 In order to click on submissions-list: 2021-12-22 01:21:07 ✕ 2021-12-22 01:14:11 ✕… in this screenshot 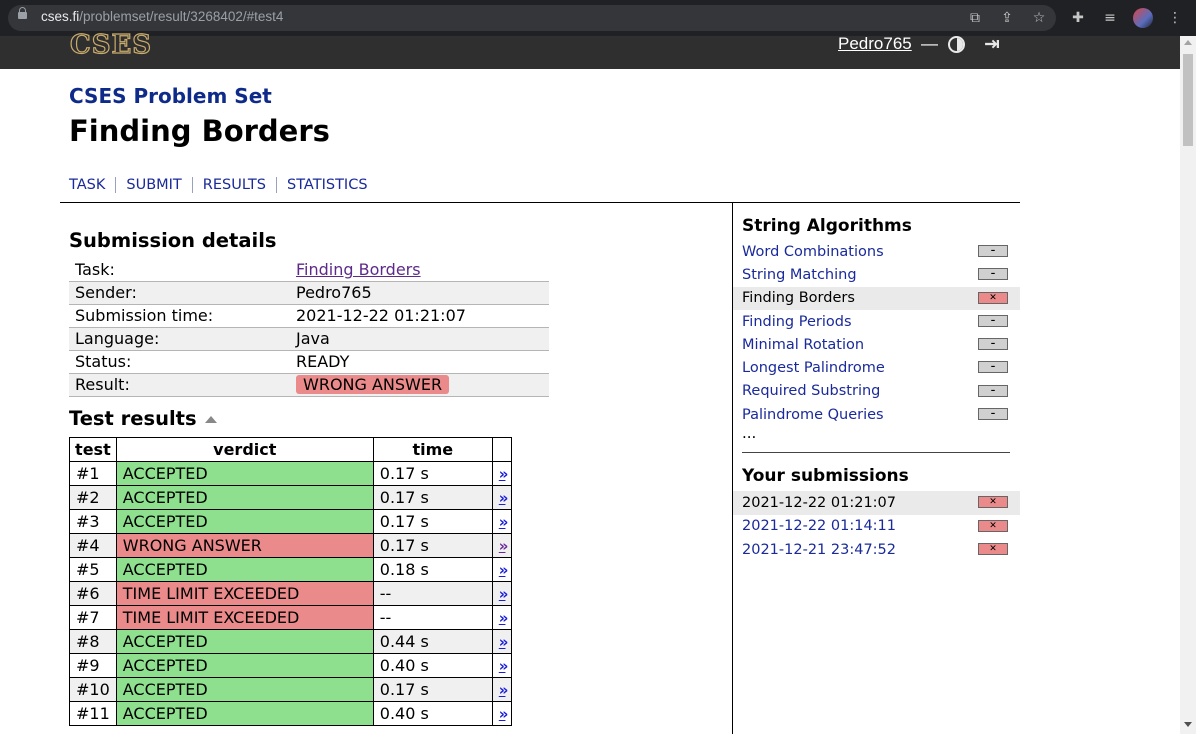, I will do `click(876, 526)`.